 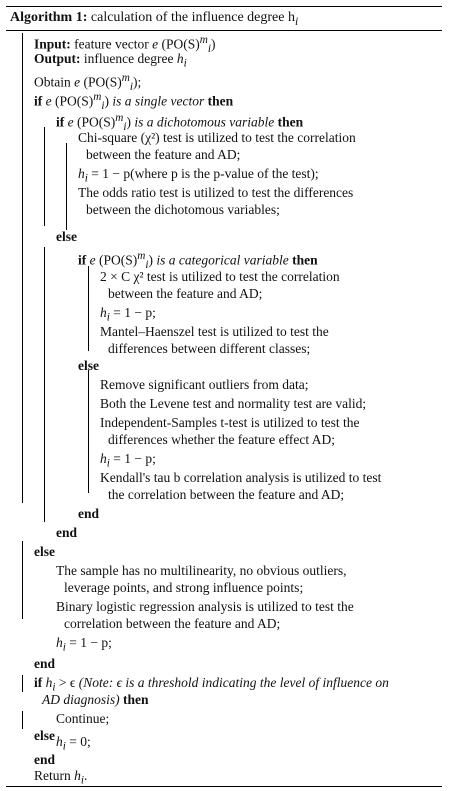 What do you see at coordinates (163, 155) in the screenshot?
I see `chi-square-cont: between the feature and AD;` at bounding box center [163, 155].